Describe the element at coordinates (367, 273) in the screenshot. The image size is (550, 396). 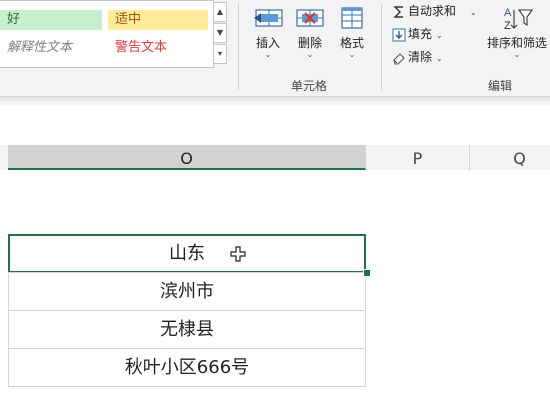
I see `fill-handle` at that location.